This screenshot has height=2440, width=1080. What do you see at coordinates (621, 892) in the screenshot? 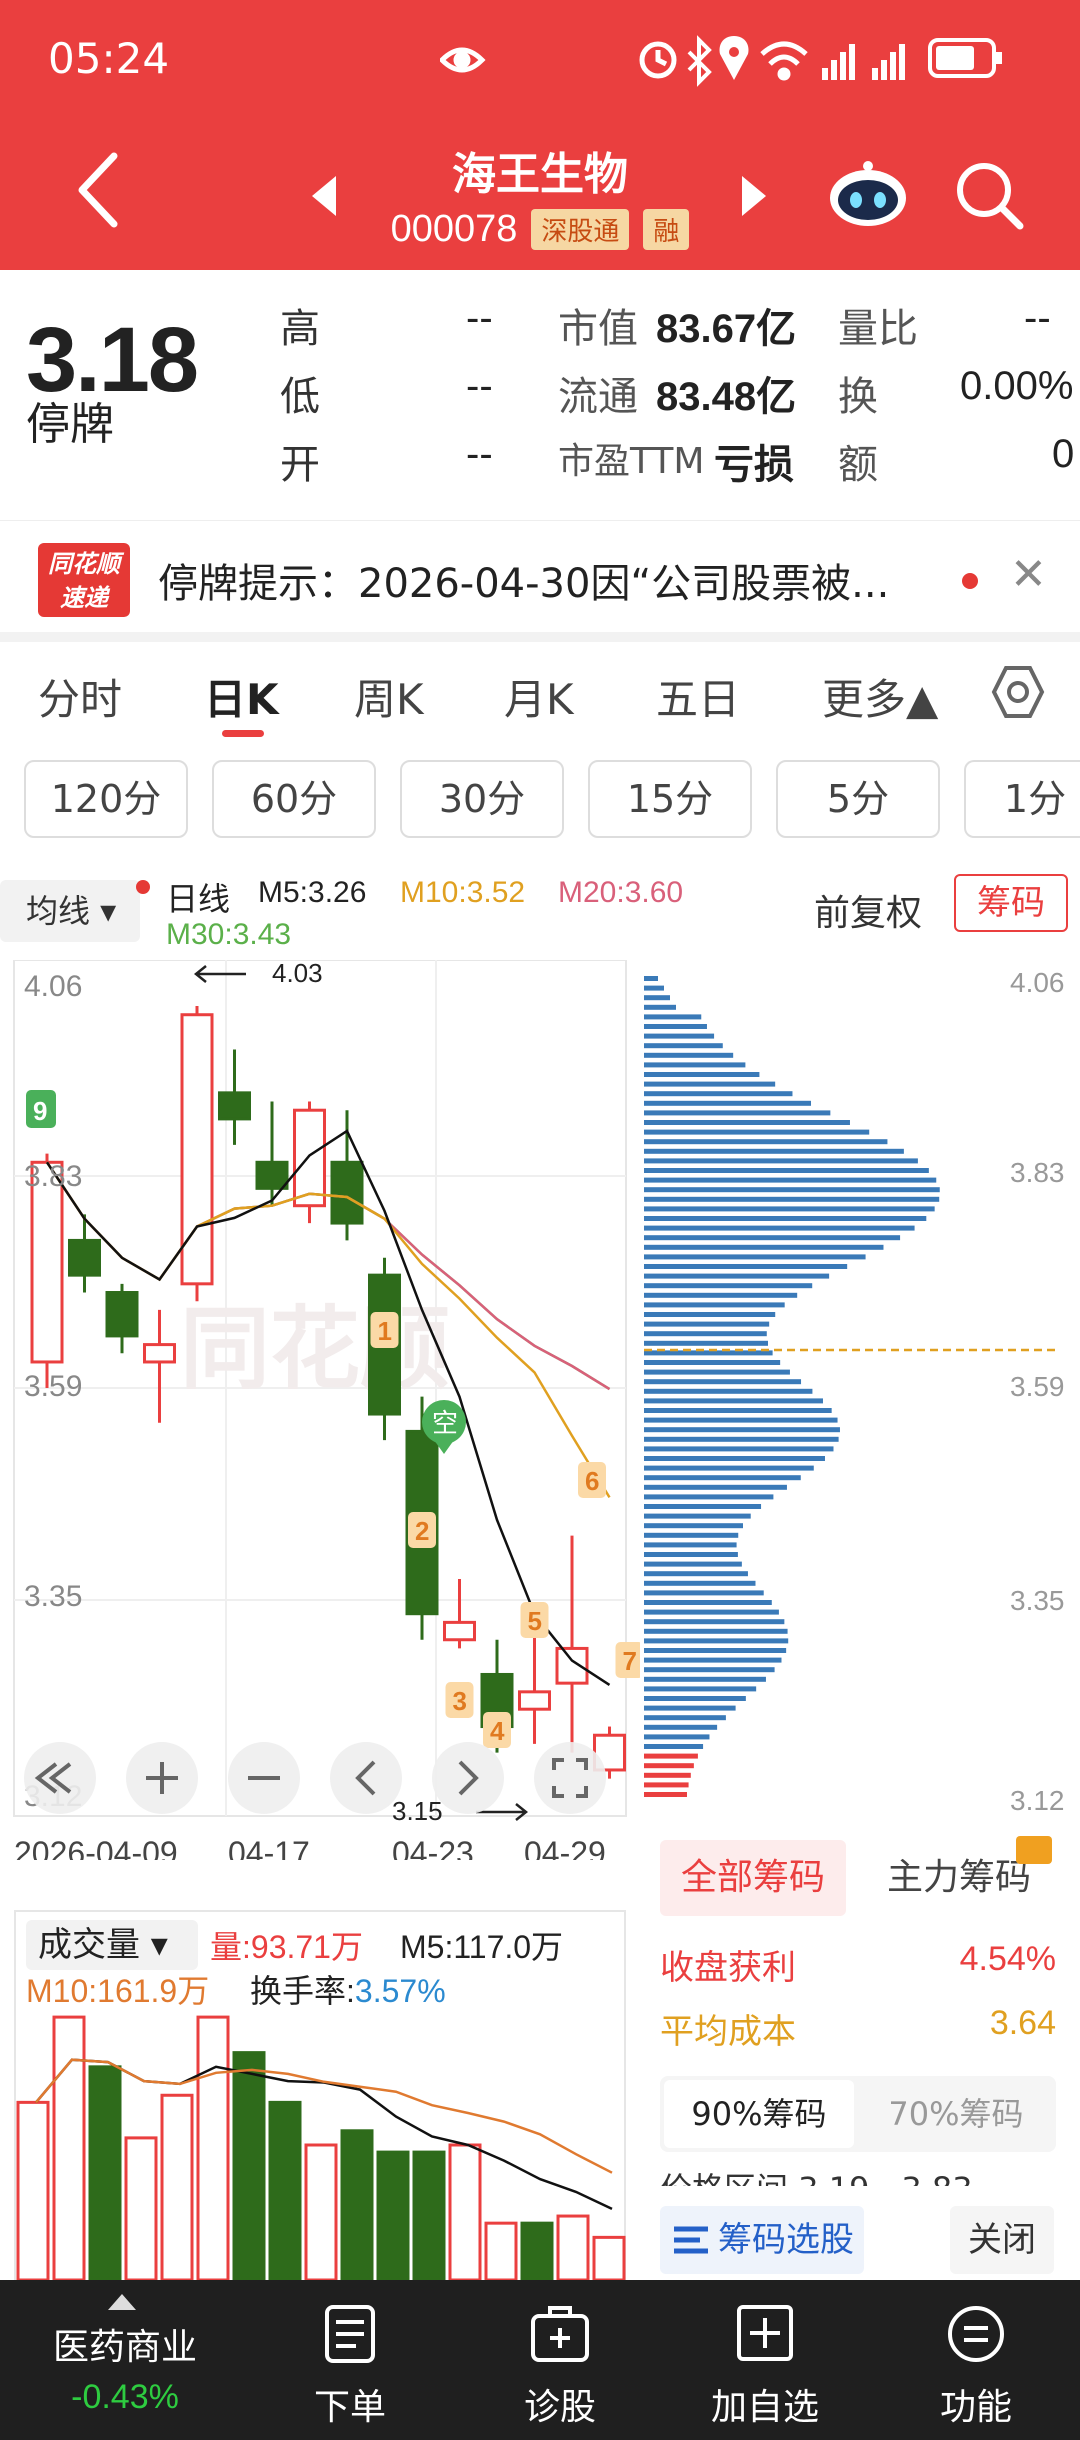
I see `ma20-value: M20:3.60` at bounding box center [621, 892].